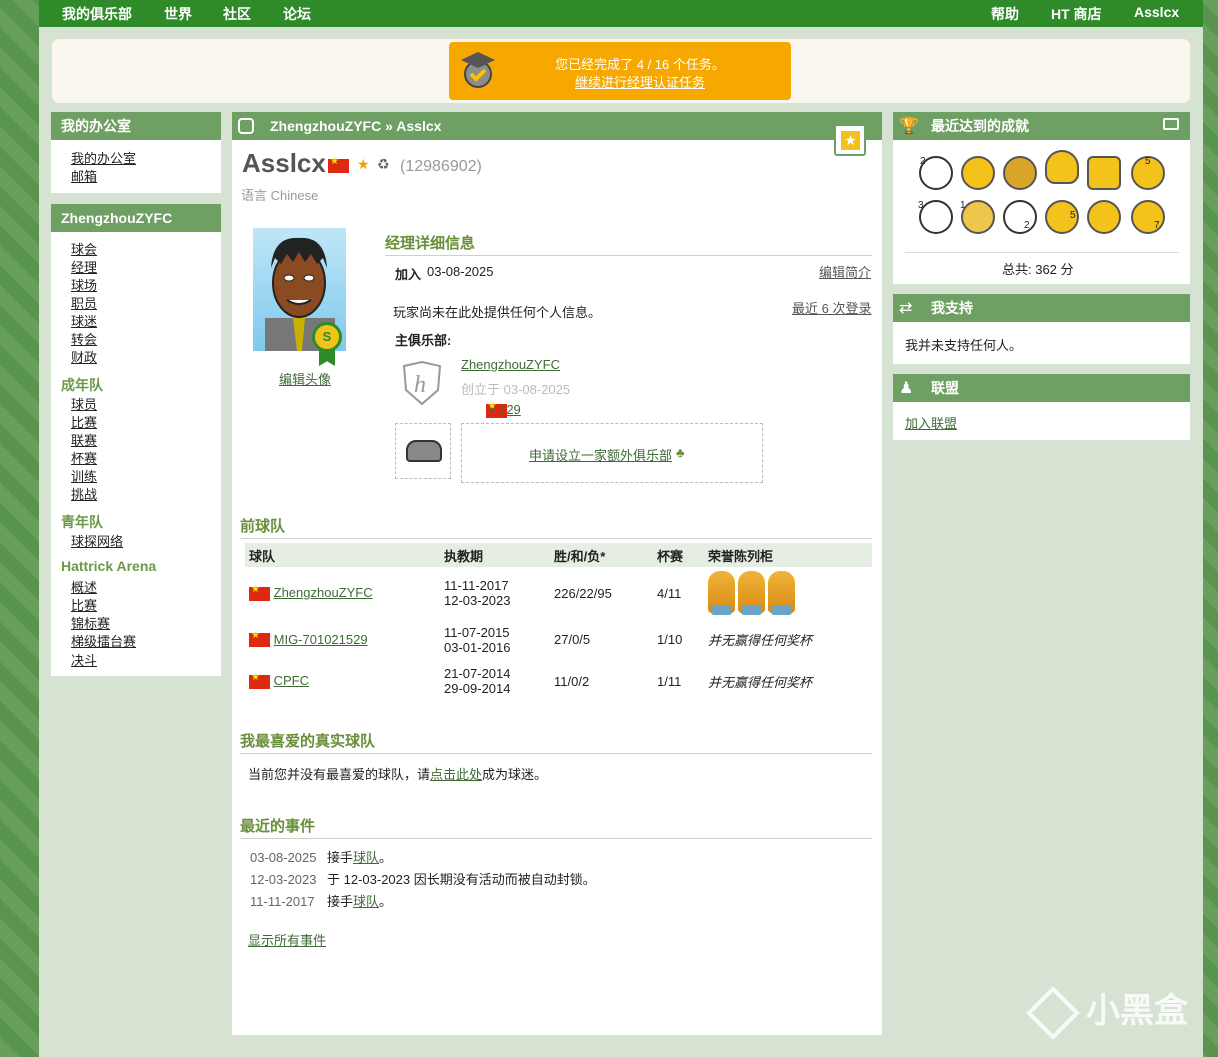 This screenshot has height=1057, width=1218. I want to click on show-all-events-link: 显示所有事件, so click(287, 939).